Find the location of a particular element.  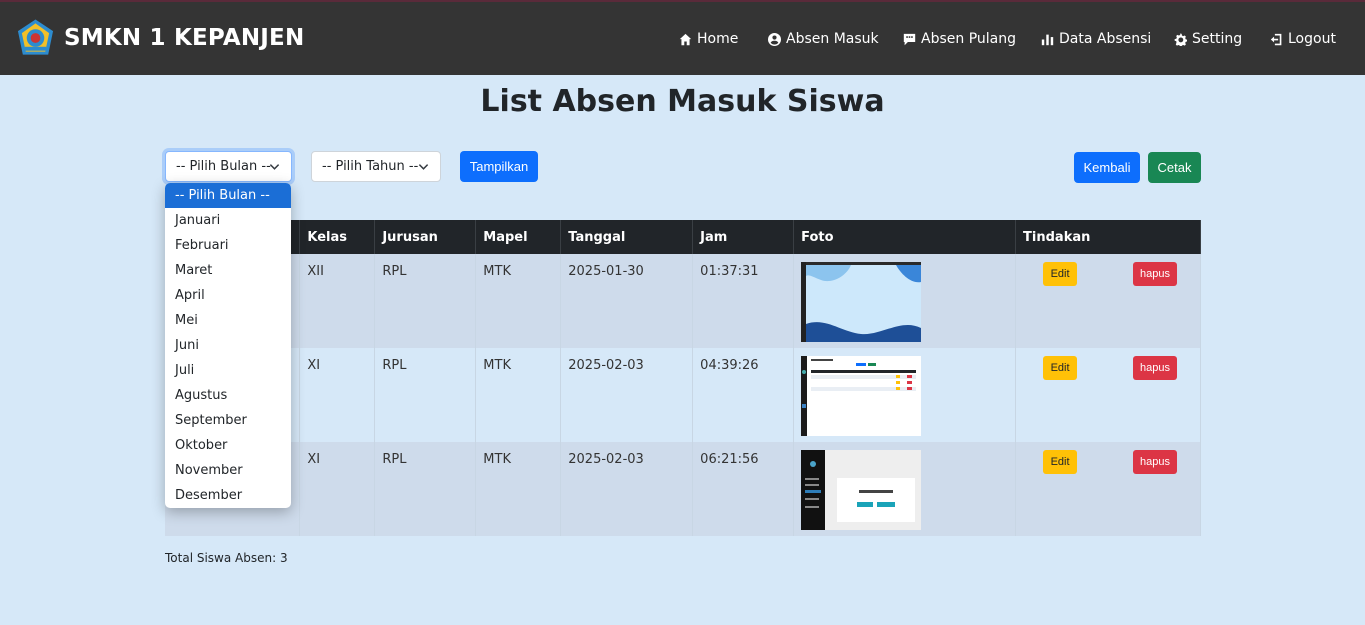

nav-setting-label: Setting is located at coordinates (1217, 39).